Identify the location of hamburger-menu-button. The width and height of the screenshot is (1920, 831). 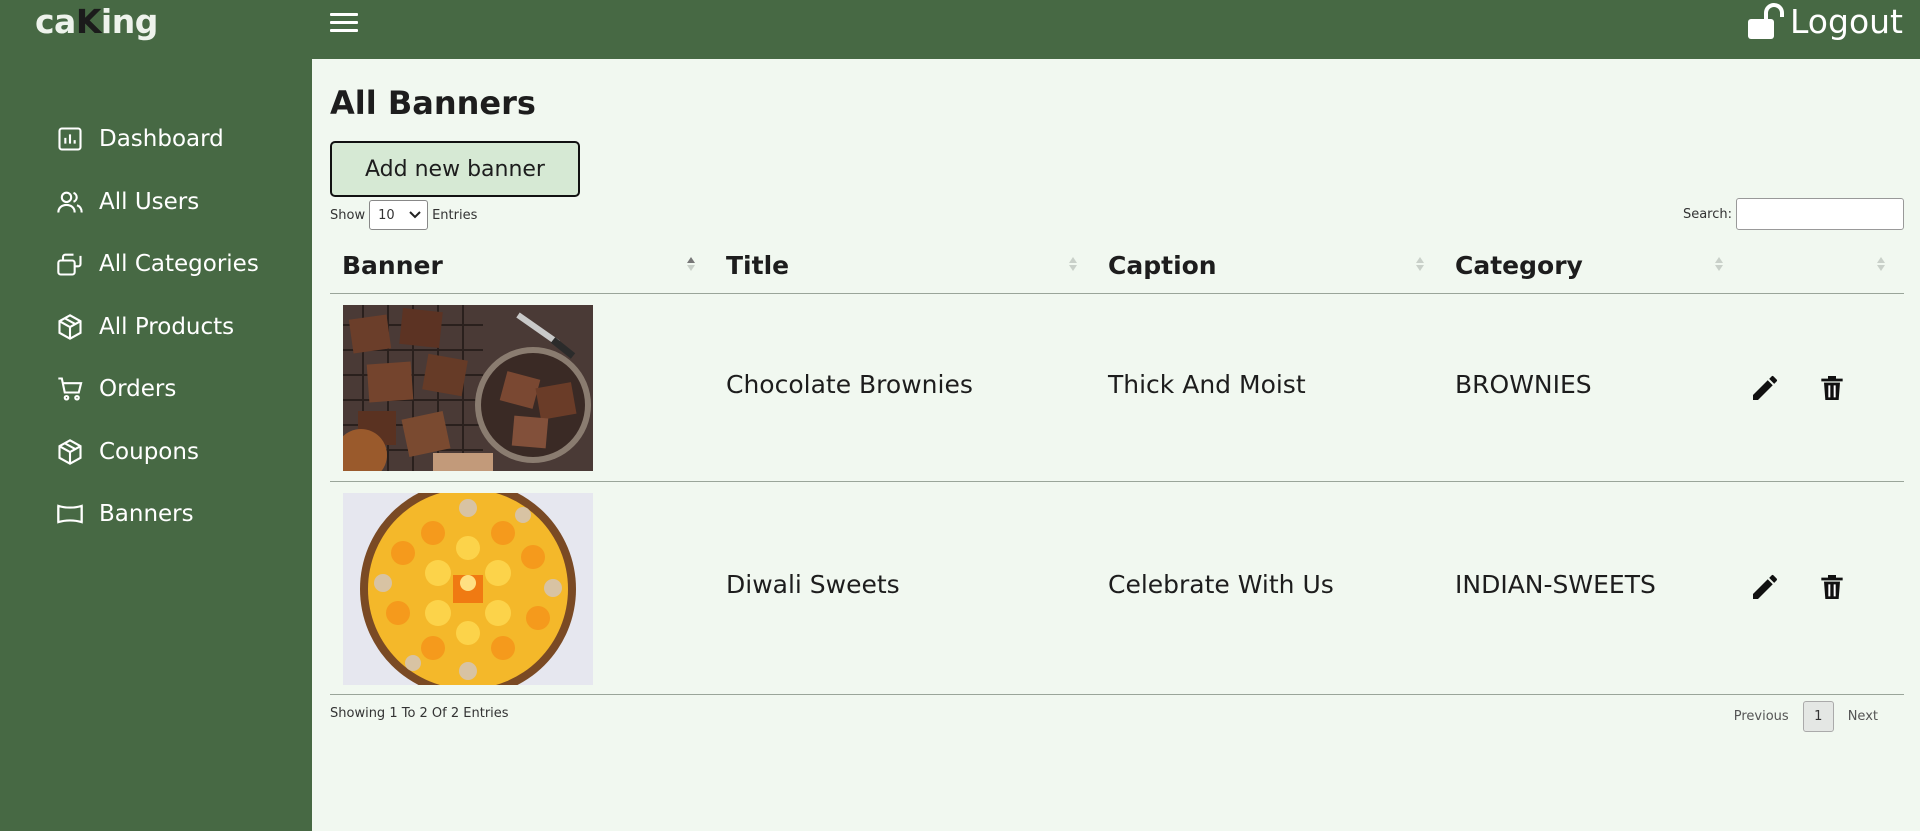
(346, 22).